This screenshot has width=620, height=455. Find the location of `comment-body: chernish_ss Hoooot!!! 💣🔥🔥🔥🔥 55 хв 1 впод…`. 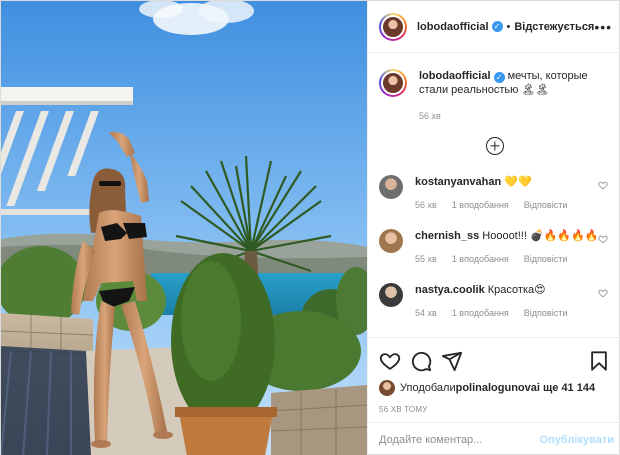

comment-body: chernish_ss Hoooot!!! 💣🔥🔥🔥🔥 55 хв 1 впод… is located at coordinates (506, 256).